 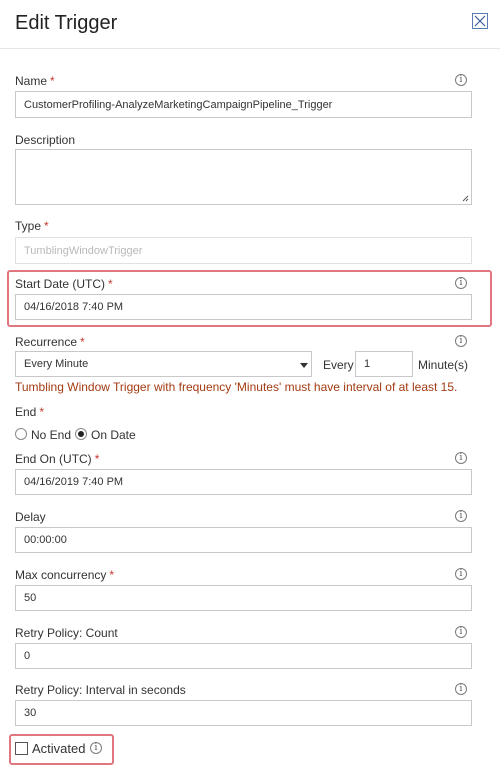 I want to click on on-date-label: On Date, so click(x=113, y=435).